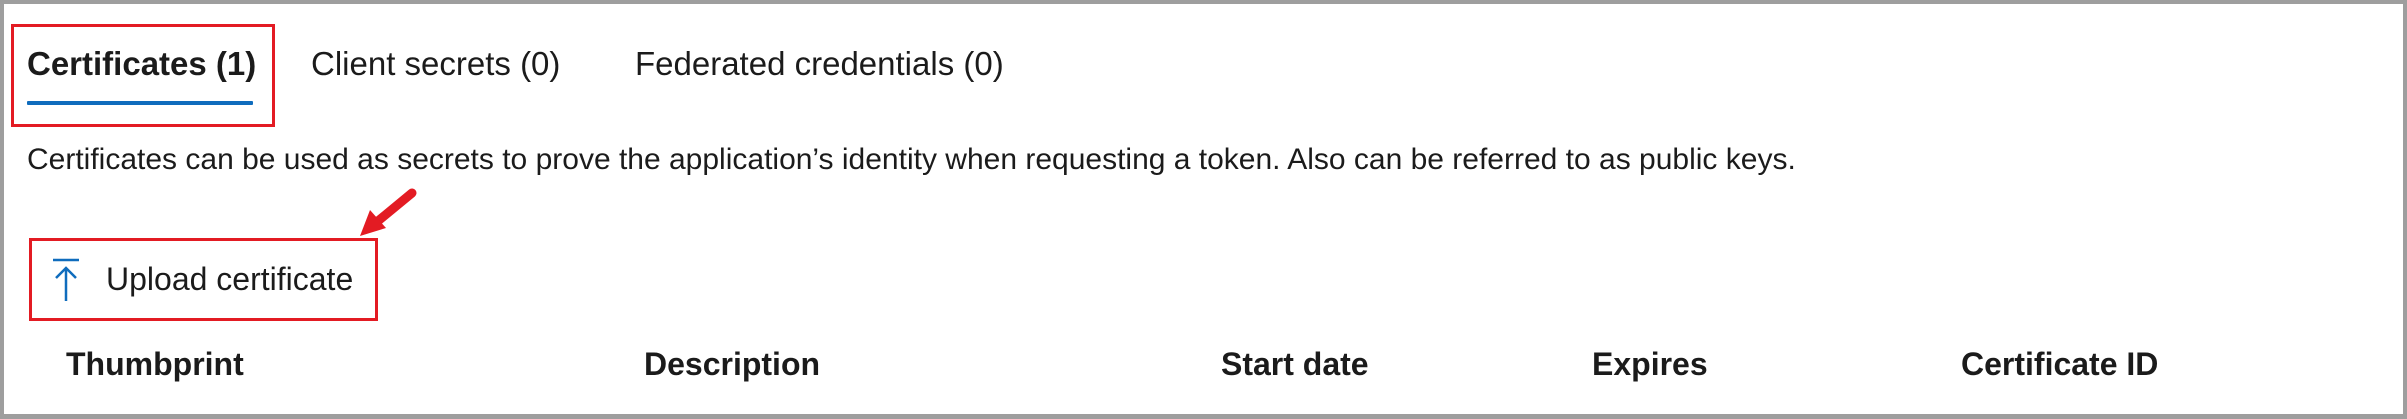  What do you see at coordinates (819, 64) in the screenshot?
I see `tab-federated-credentials: Federated credentials (0)` at bounding box center [819, 64].